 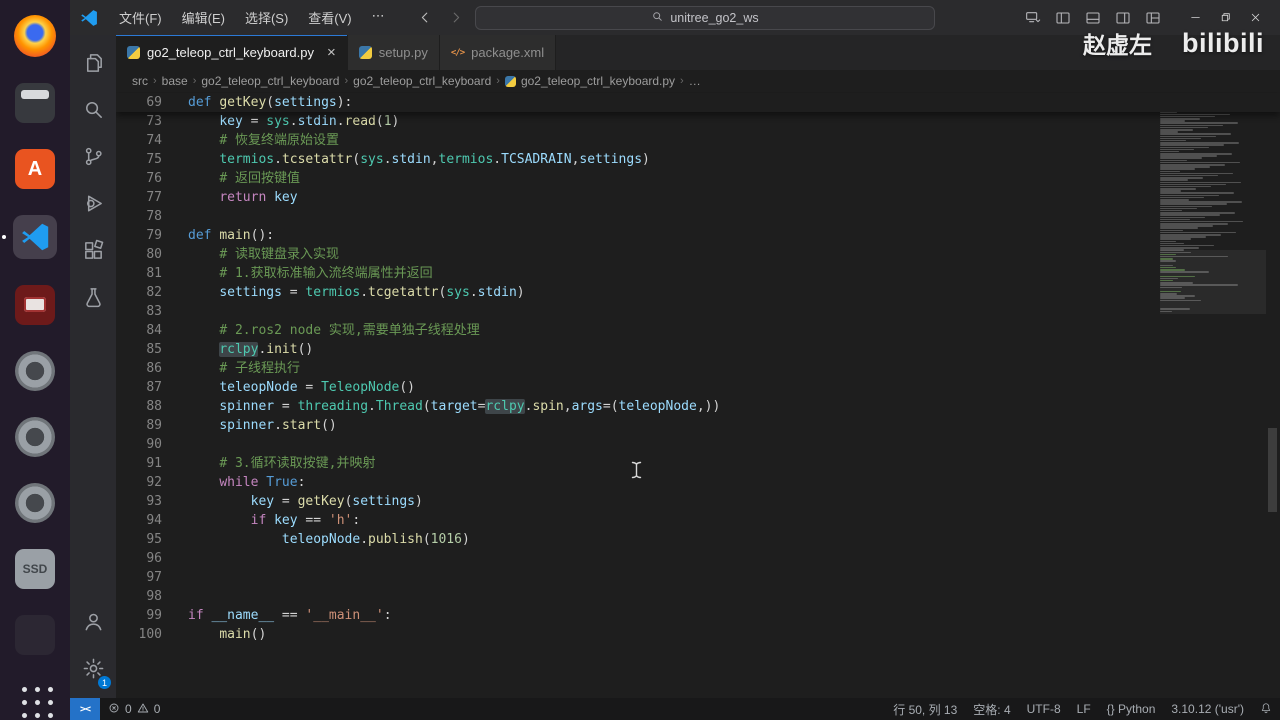 What do you see at coordinates (140, 81) in the screenshot?
I see `breadcrumb-item: src` at bounding box center [140, 81].